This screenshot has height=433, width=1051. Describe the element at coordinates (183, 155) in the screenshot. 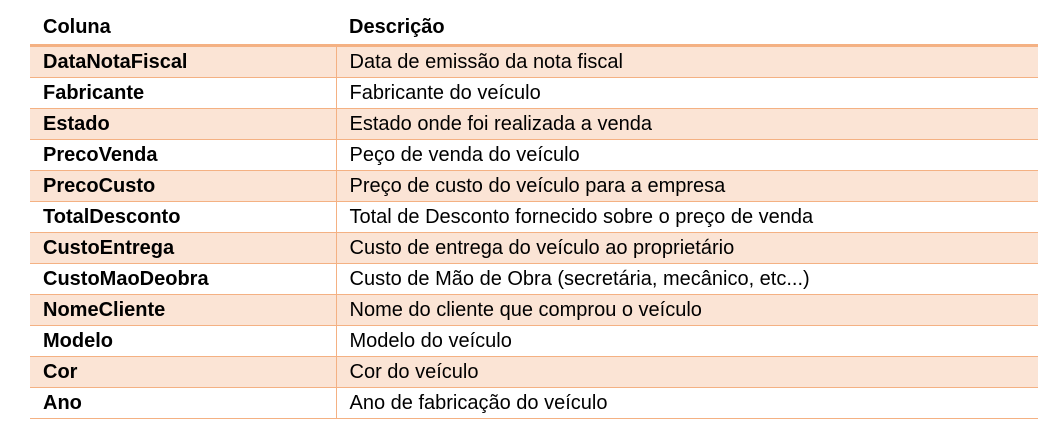

I see `cell-coluna: PrecoVenda` at that location.